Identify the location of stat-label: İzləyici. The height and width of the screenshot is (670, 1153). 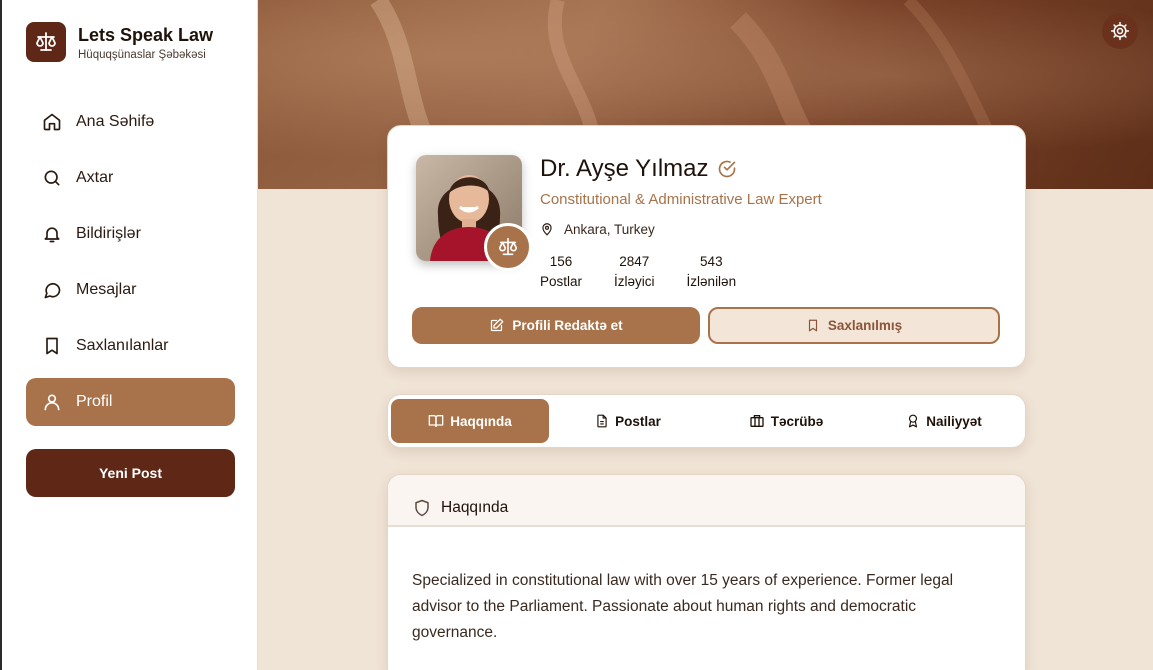
(634, 281).